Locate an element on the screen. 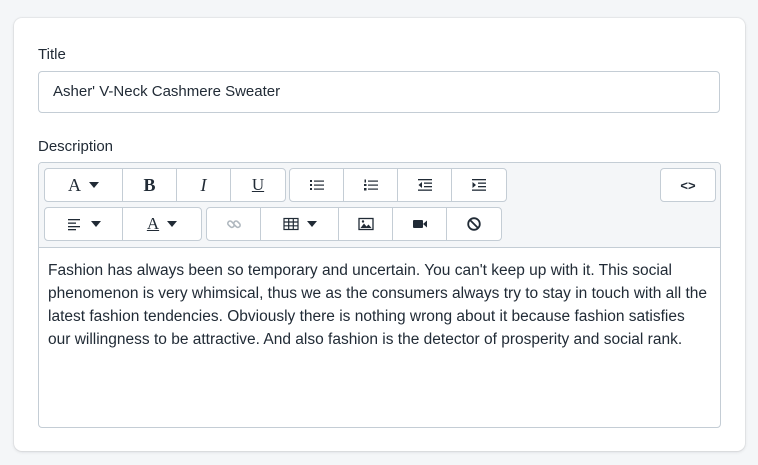  title-input: Asher' V-Neck Cashmere Sweater is located at coordinates (379, 92).